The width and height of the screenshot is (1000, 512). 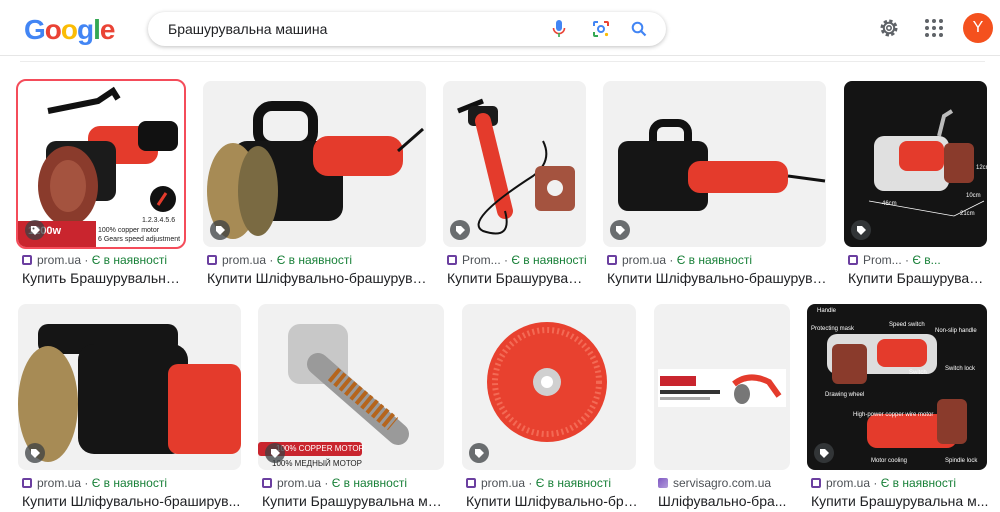 What do you see at coordinates (639, 29) in the screenshot?
I see `search-icon` at bounding box center [639, 29].